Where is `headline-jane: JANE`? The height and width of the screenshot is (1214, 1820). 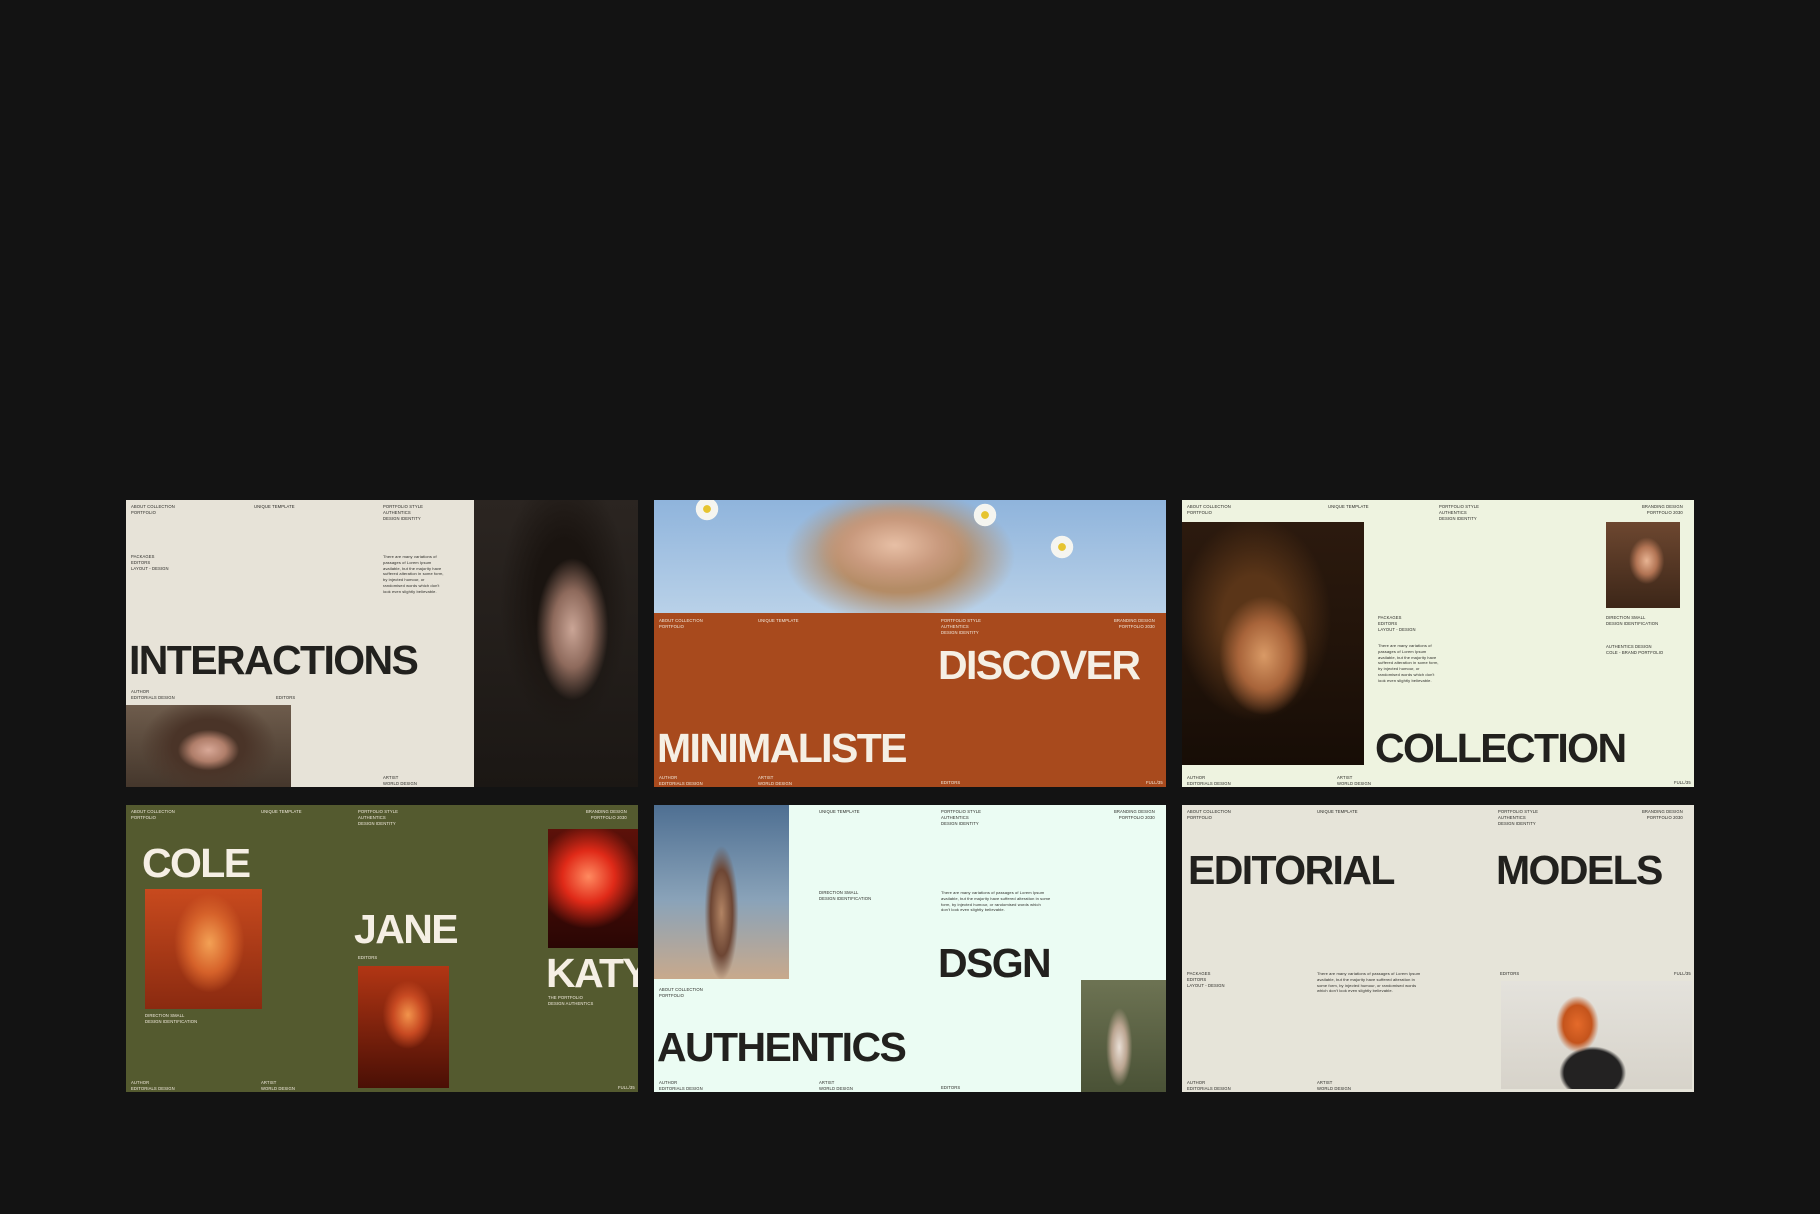
headline-jane: JANE is located at coordinates (406, 929).